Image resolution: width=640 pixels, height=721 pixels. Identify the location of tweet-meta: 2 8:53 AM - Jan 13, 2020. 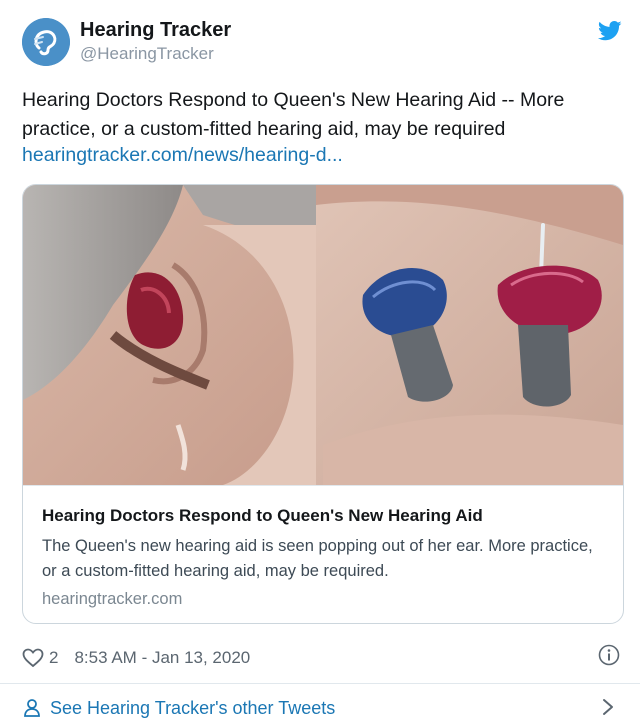
(136, 658).